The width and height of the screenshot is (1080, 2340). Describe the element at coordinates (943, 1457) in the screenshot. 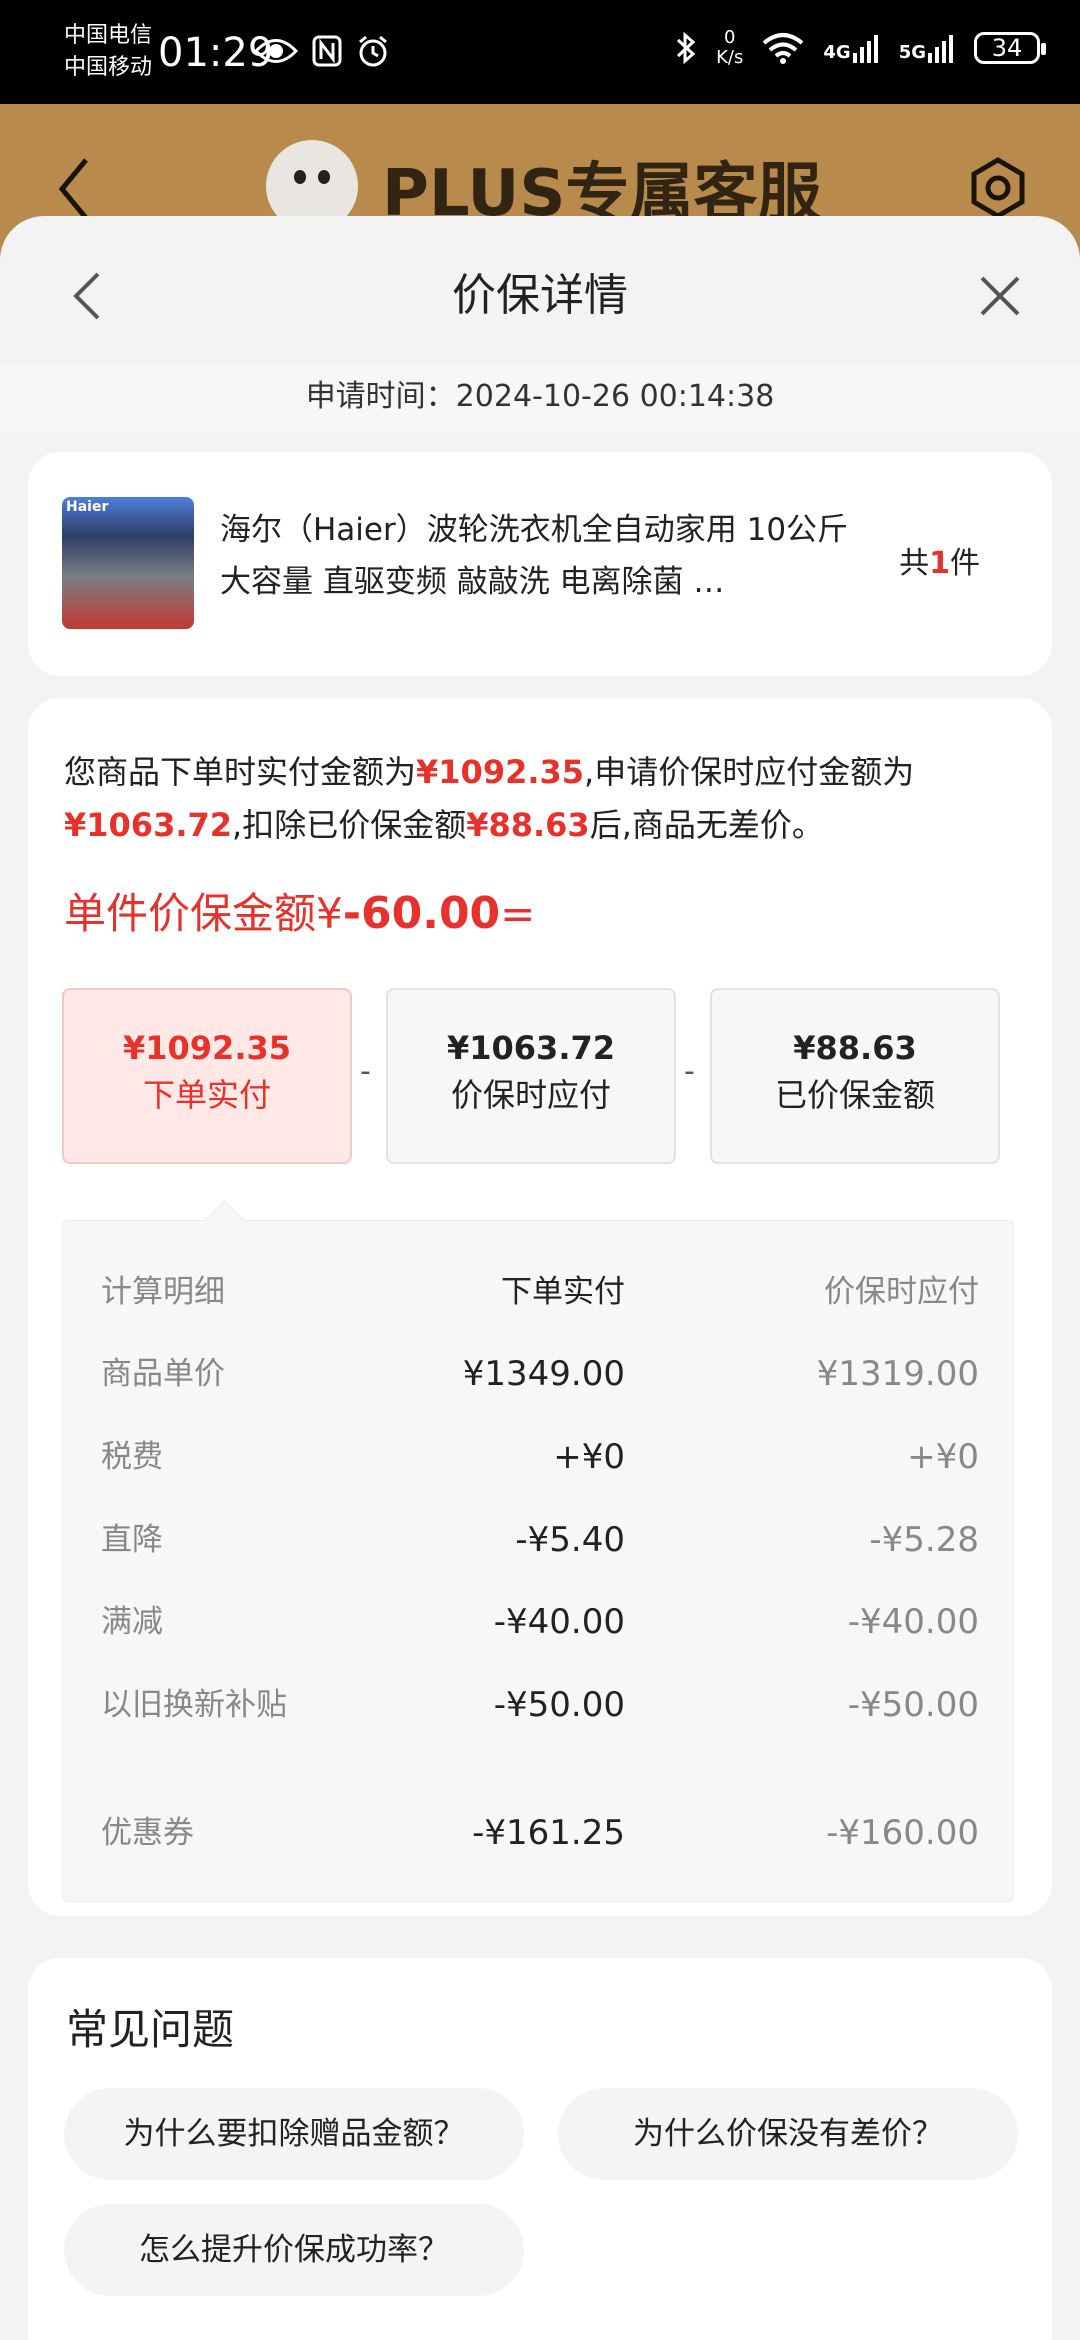

I see `row-now-value: +¥0` at that location.